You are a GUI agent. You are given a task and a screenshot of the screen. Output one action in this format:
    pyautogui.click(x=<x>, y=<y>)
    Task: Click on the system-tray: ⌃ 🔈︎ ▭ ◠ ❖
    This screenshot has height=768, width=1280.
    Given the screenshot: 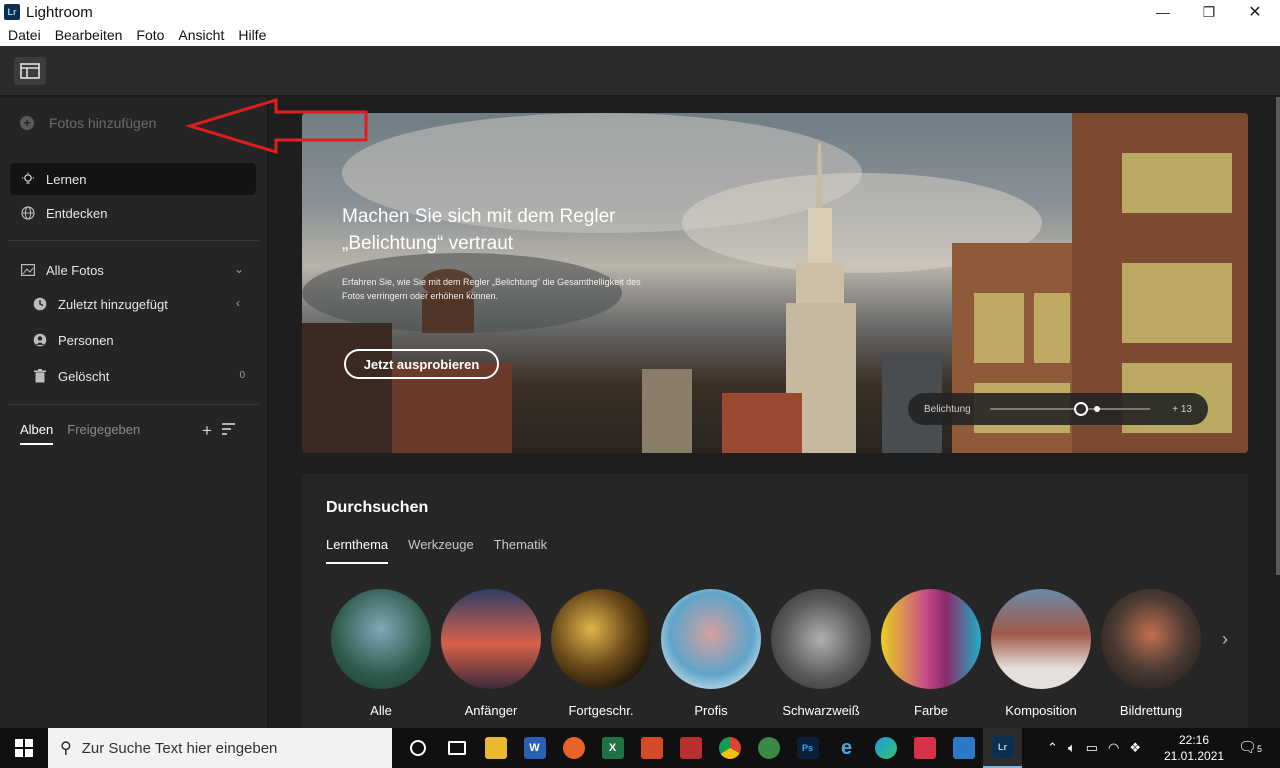 What is the action you would take?
    pyautogui.click(x=1094, y=748)
    